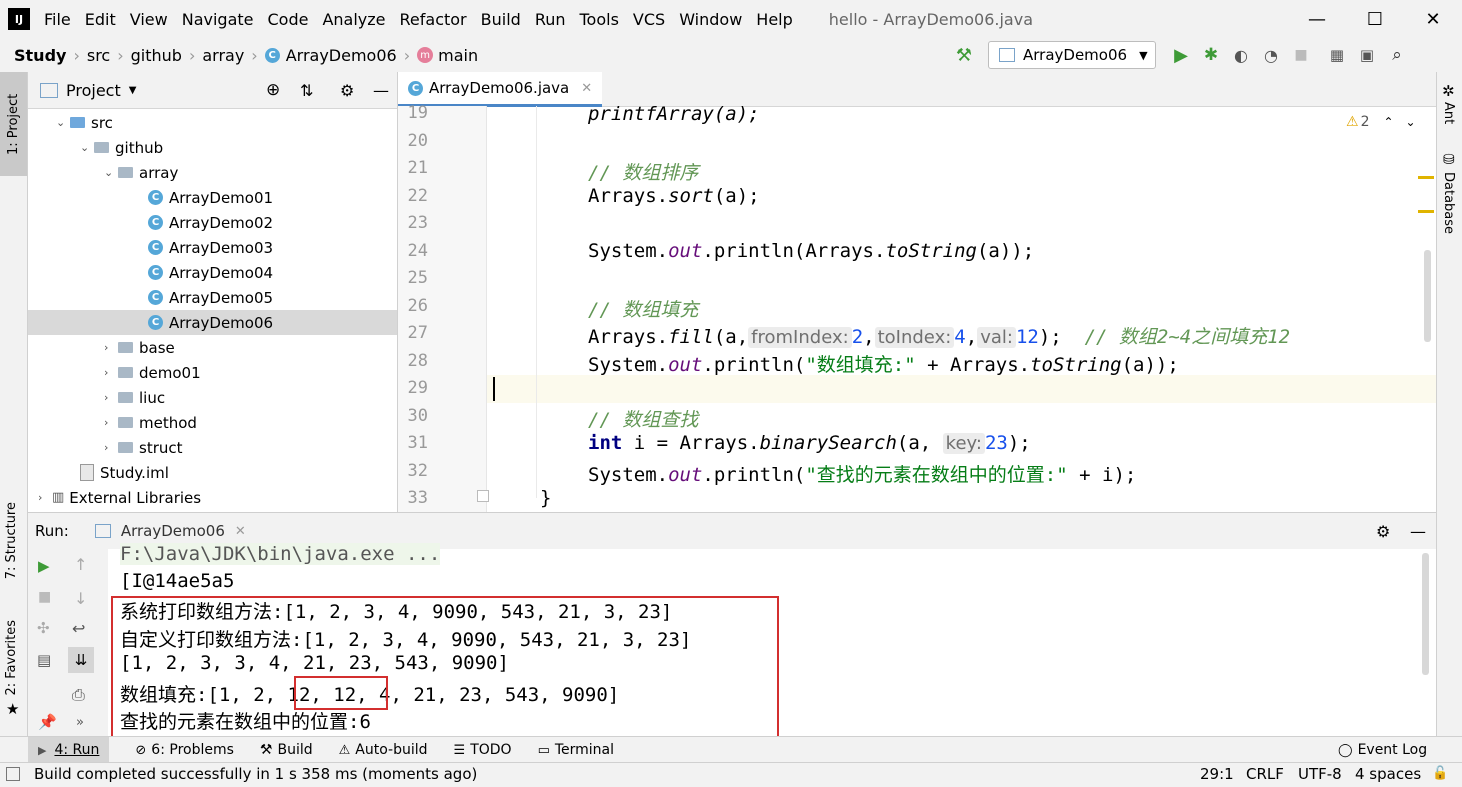 The image size is (1462, 787). Describe the element at coordinates (93, 90) in the screenshot. I see `project-panel-title: Project` at that location.